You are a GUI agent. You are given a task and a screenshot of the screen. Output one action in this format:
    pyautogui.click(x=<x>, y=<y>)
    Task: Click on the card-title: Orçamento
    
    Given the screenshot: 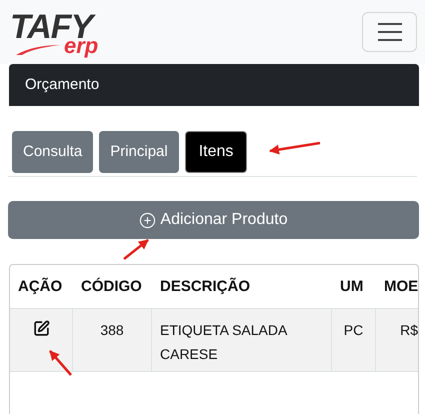 What is the action you would take?
    pyautogui.click(x=62, y=84)
    